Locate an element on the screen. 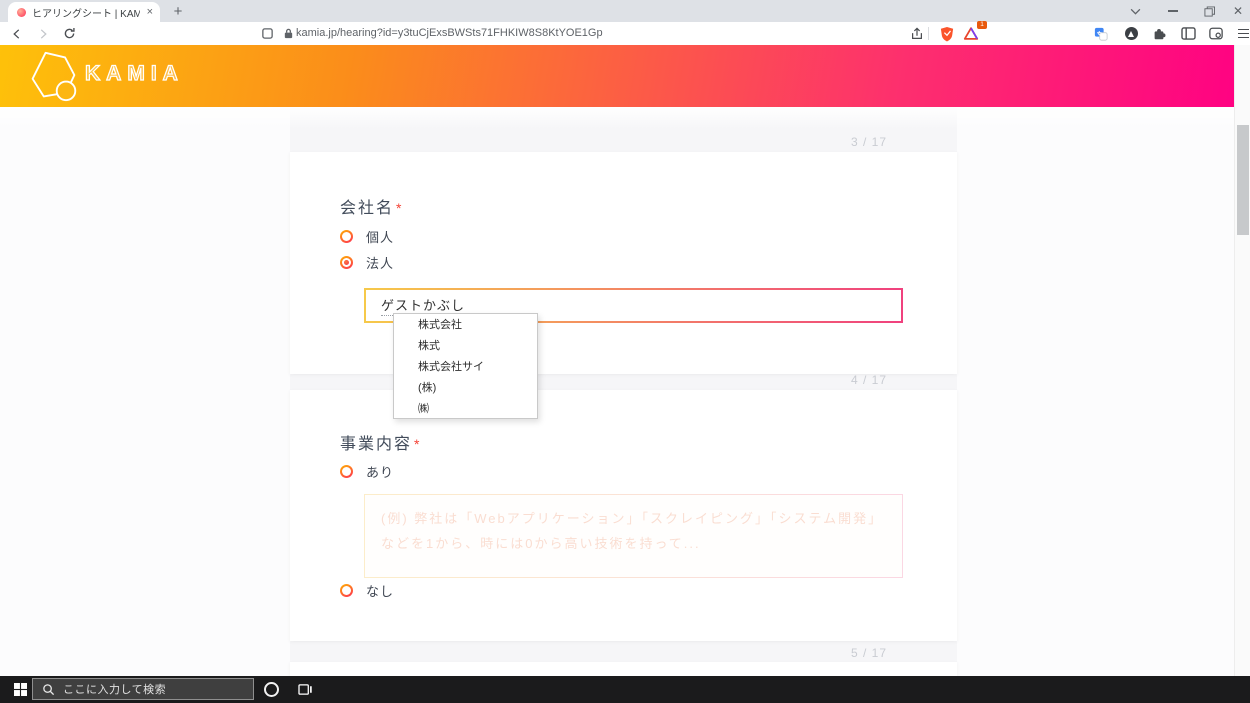 This screenshot has width=1250, height=703. tab-title: ヒアリングシート | KAMIA is located at coordinates (86, 14).